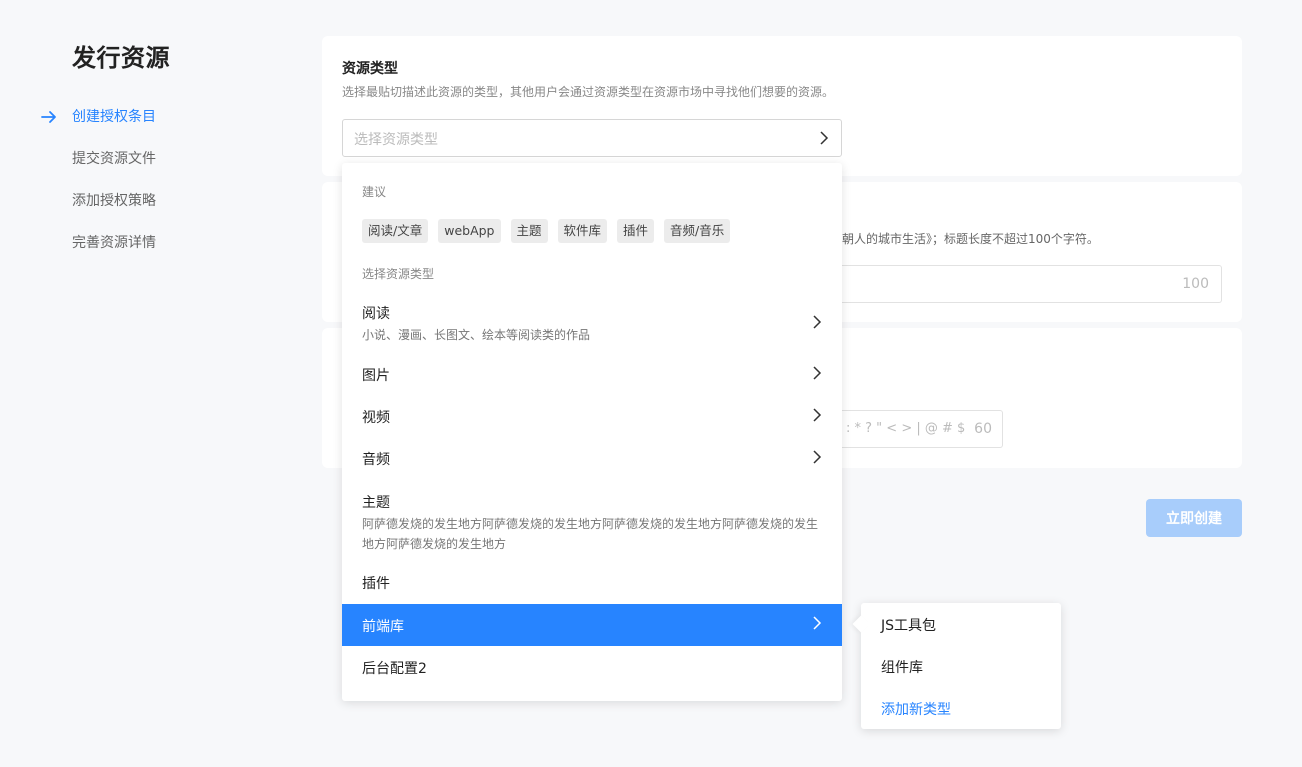  Describe the element at coordinates (114, 159) in the screenshot. I see `step-label: 提交资源文件` at that location.